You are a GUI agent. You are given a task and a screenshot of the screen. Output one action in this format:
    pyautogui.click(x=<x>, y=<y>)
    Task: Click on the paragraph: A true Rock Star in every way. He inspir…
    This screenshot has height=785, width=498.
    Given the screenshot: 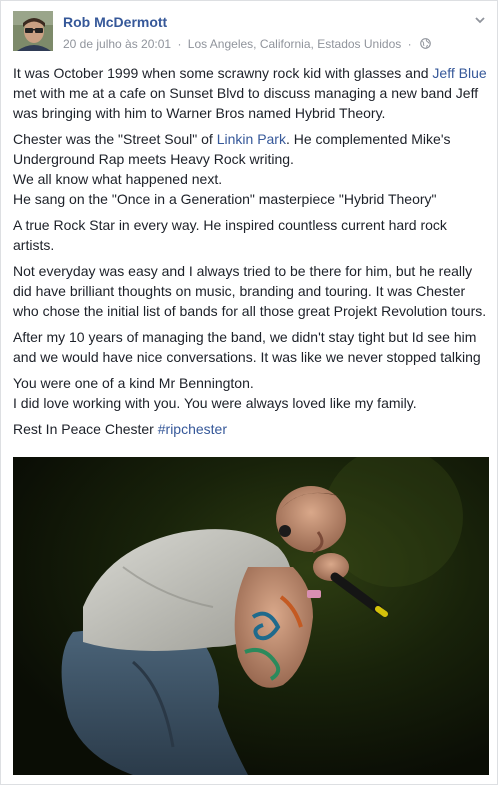 What is the action you would take?
    pyautogui.click(x=230, y=235)
    